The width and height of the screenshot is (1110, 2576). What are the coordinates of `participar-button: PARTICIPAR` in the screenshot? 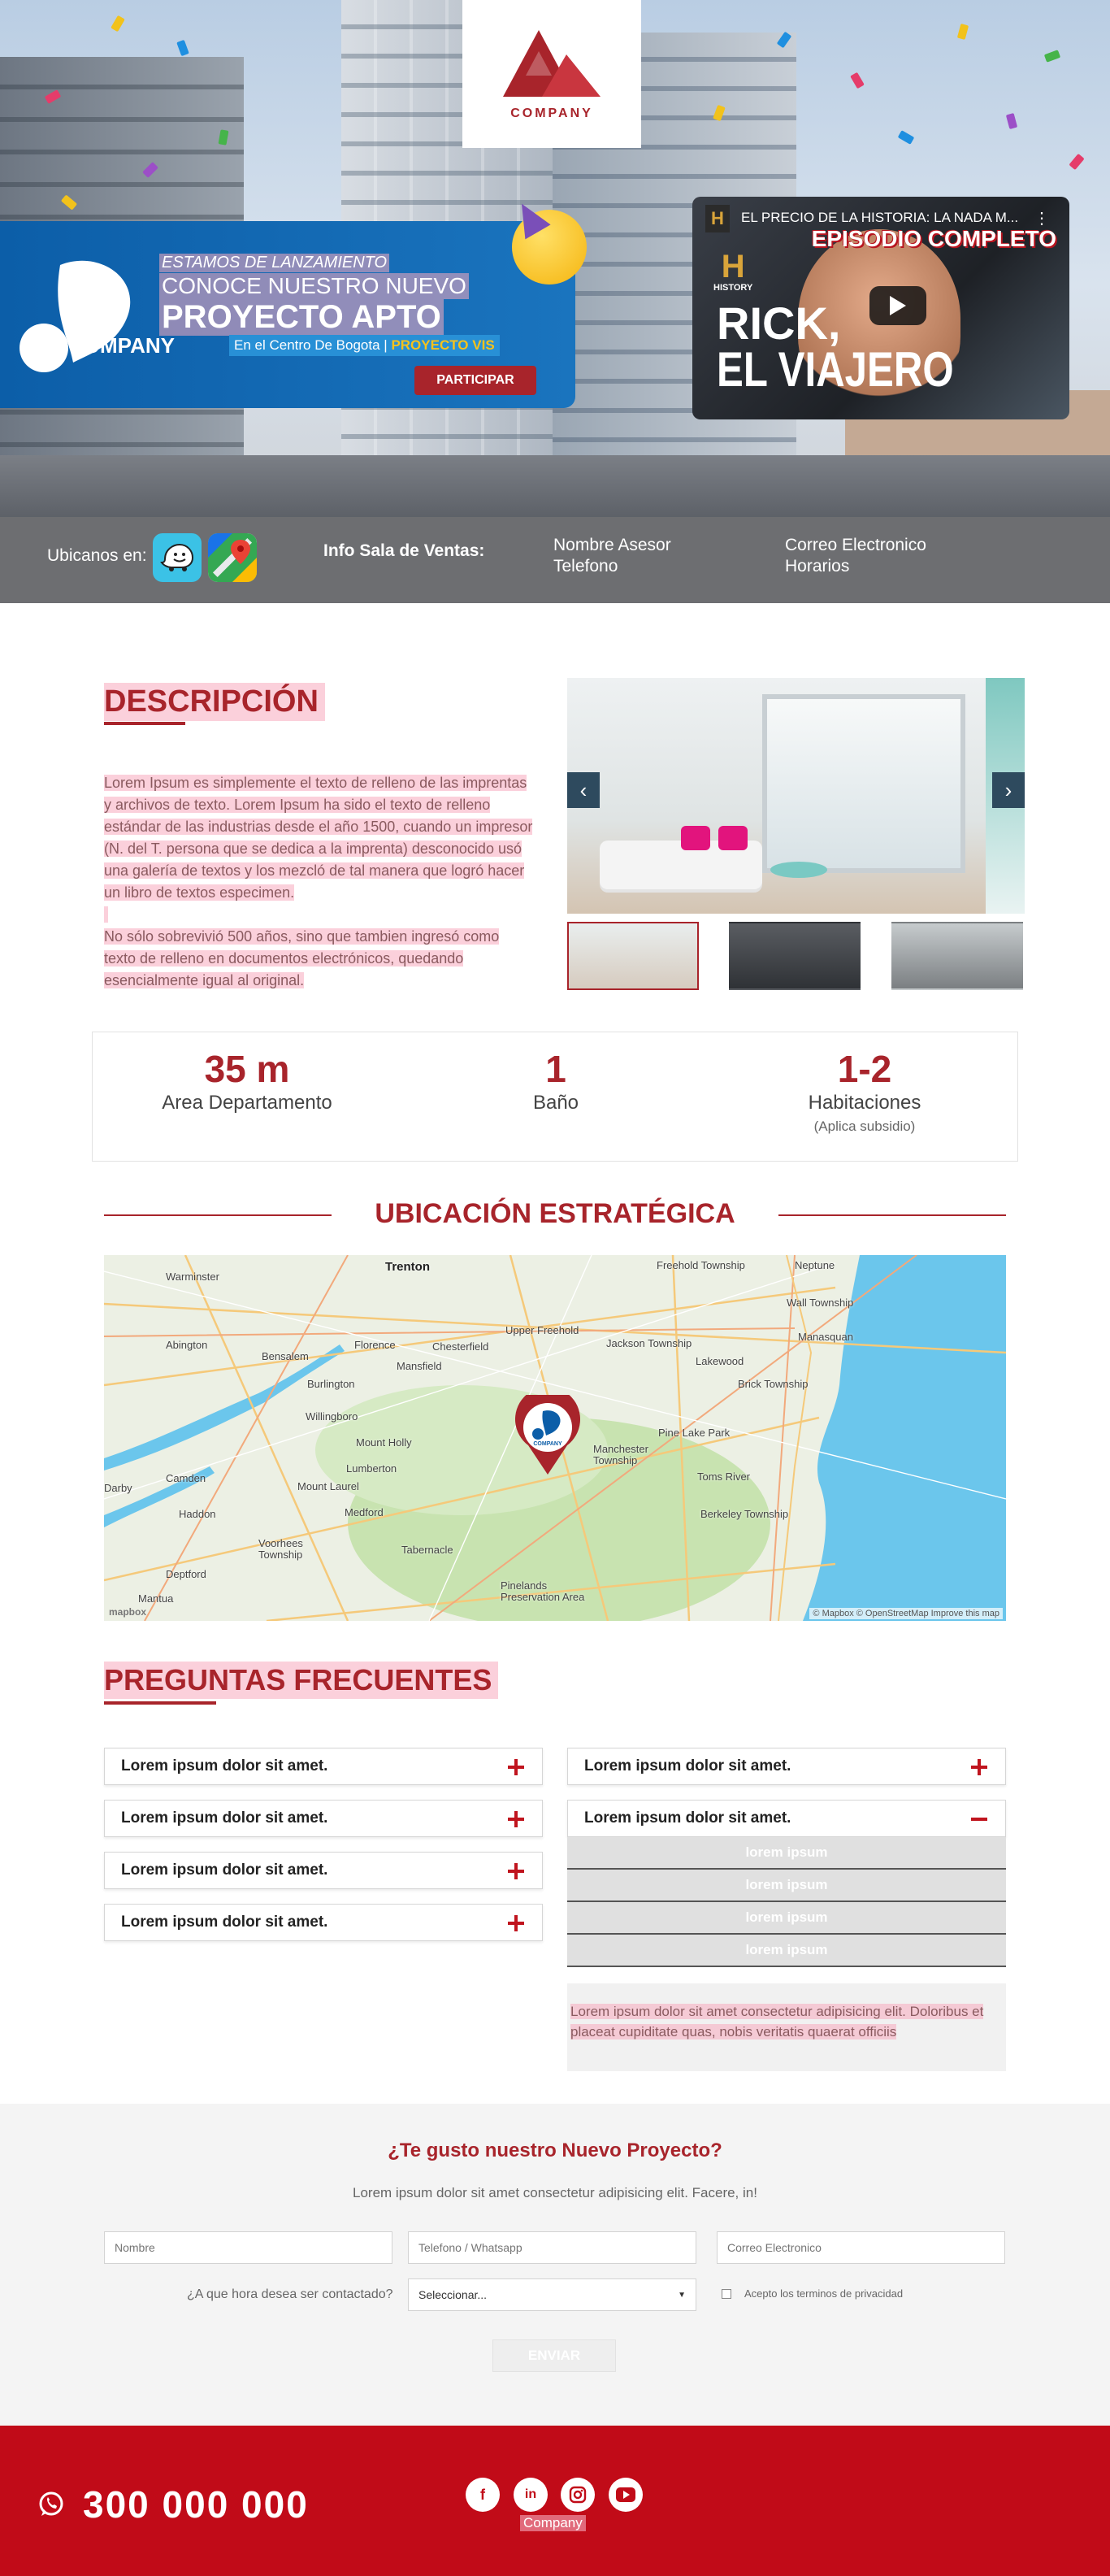 It's located at (475, 380).